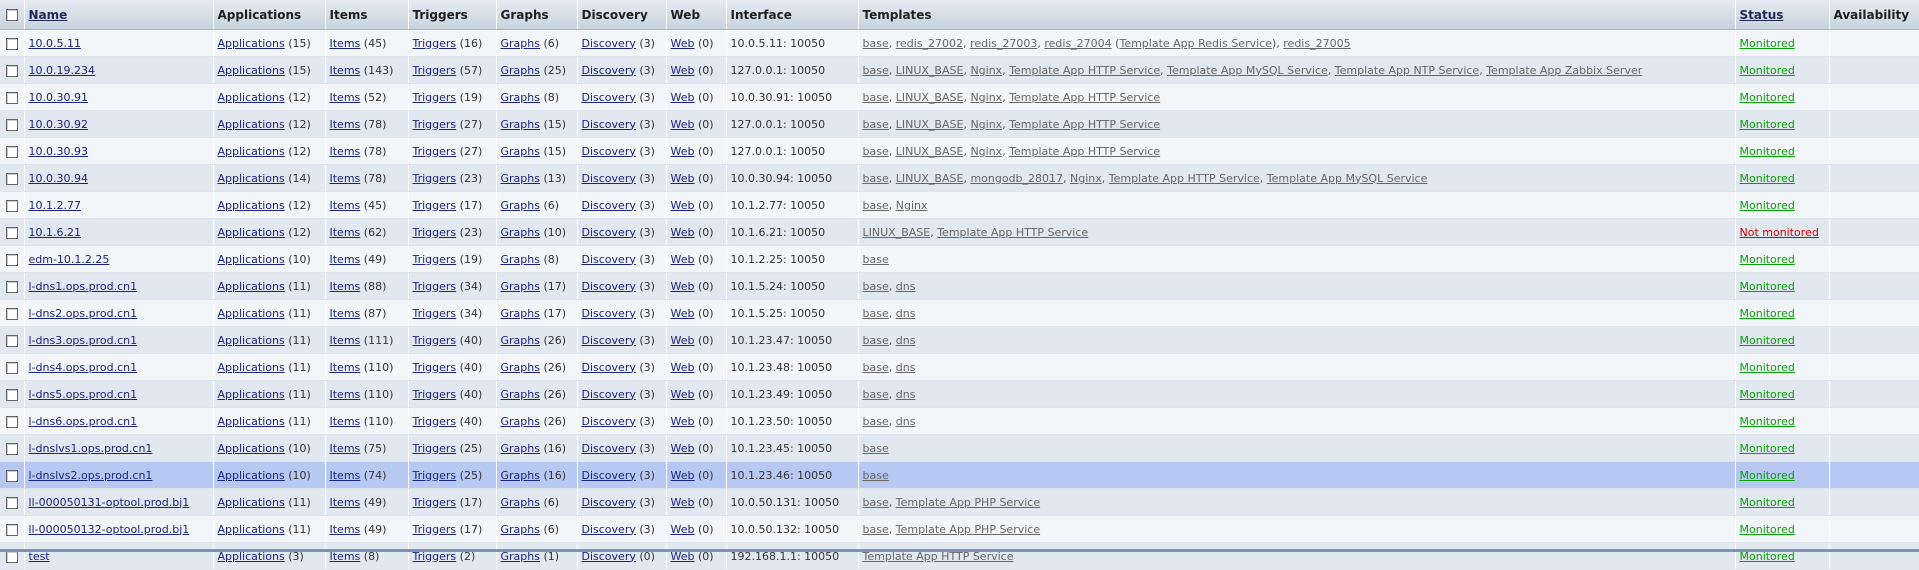  I want to click on template-link: LINUX_BASE, so click(930, 97).